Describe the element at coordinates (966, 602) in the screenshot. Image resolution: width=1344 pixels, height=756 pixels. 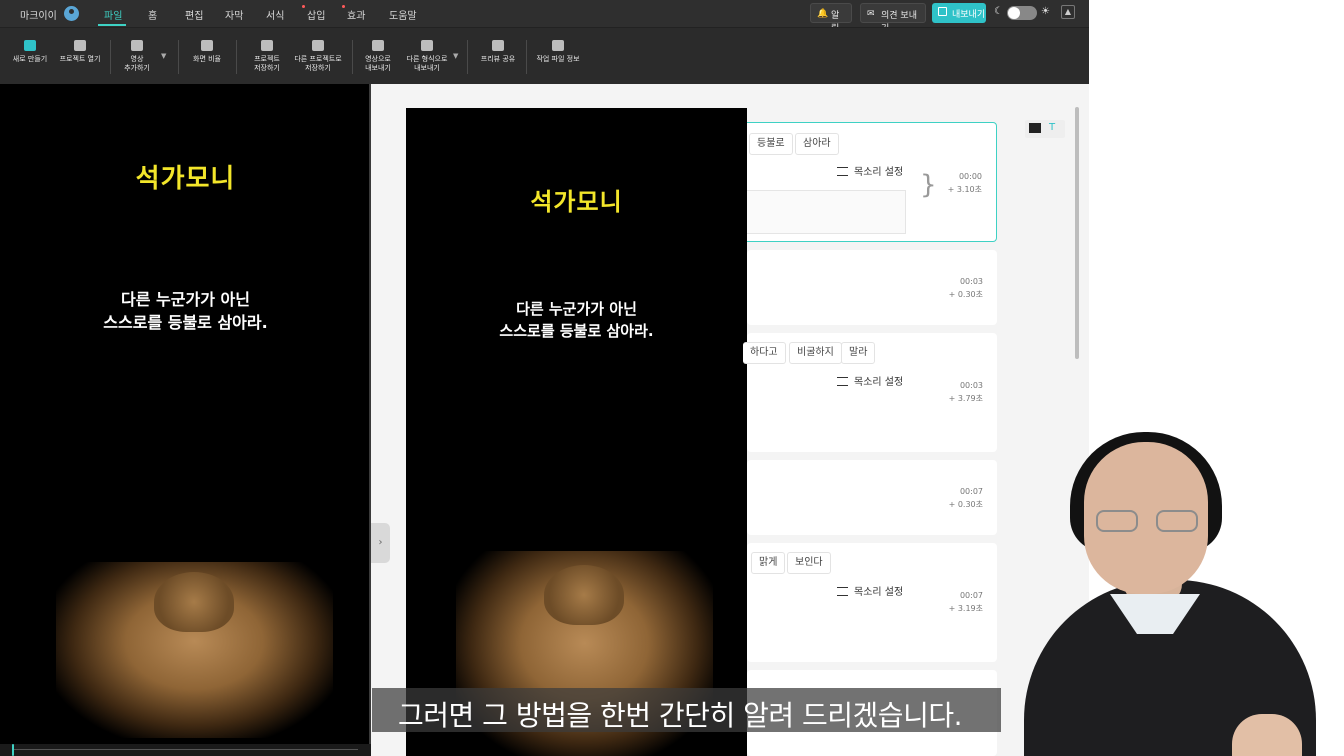
I see `time-info: 00:07 + 3.19초` at that location.